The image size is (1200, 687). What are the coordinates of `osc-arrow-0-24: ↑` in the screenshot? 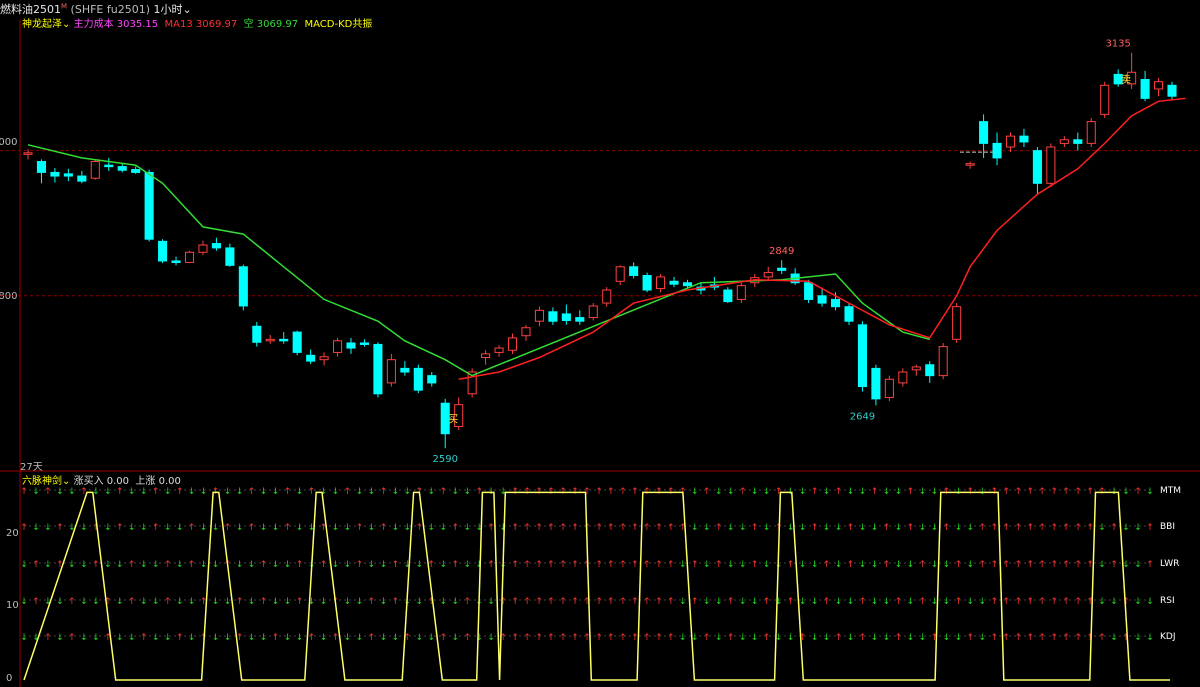 It's located at (312, 492).